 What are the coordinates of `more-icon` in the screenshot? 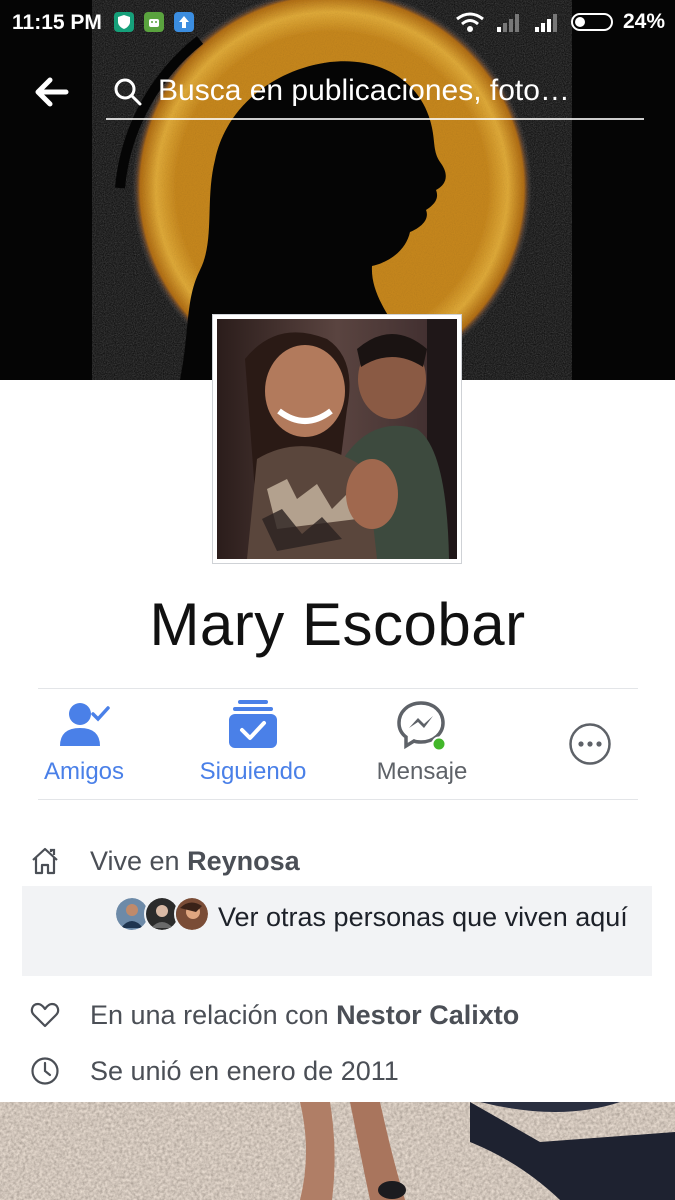 It's located at (590, 744).